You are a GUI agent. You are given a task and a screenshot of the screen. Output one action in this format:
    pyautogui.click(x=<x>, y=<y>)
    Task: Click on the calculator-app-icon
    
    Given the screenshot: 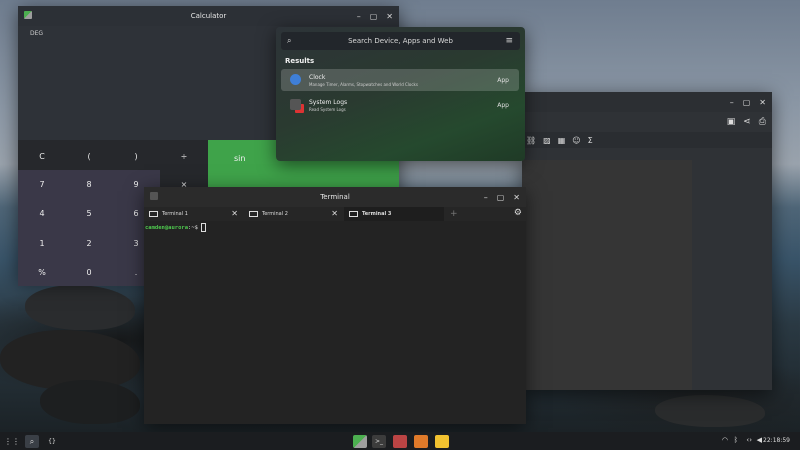 What is the action you would take?
    pyautogui.click(x=28, y=15)
    